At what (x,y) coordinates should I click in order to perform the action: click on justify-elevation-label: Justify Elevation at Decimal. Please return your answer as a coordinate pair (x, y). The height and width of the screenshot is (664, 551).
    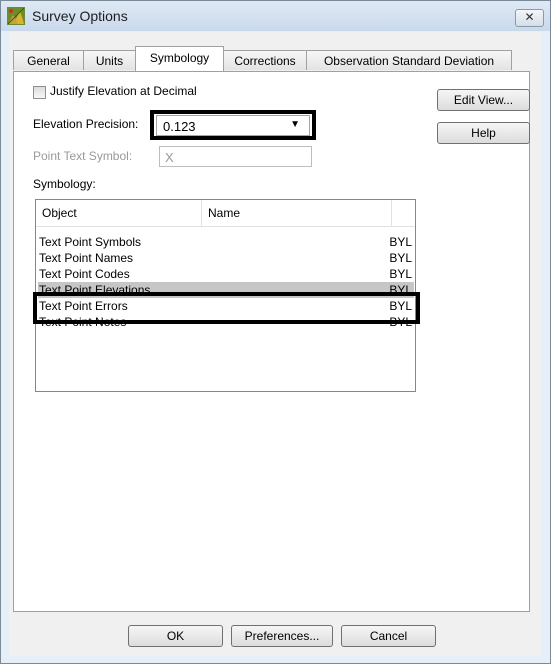
    Looking at the image, I should click on (123, 91).